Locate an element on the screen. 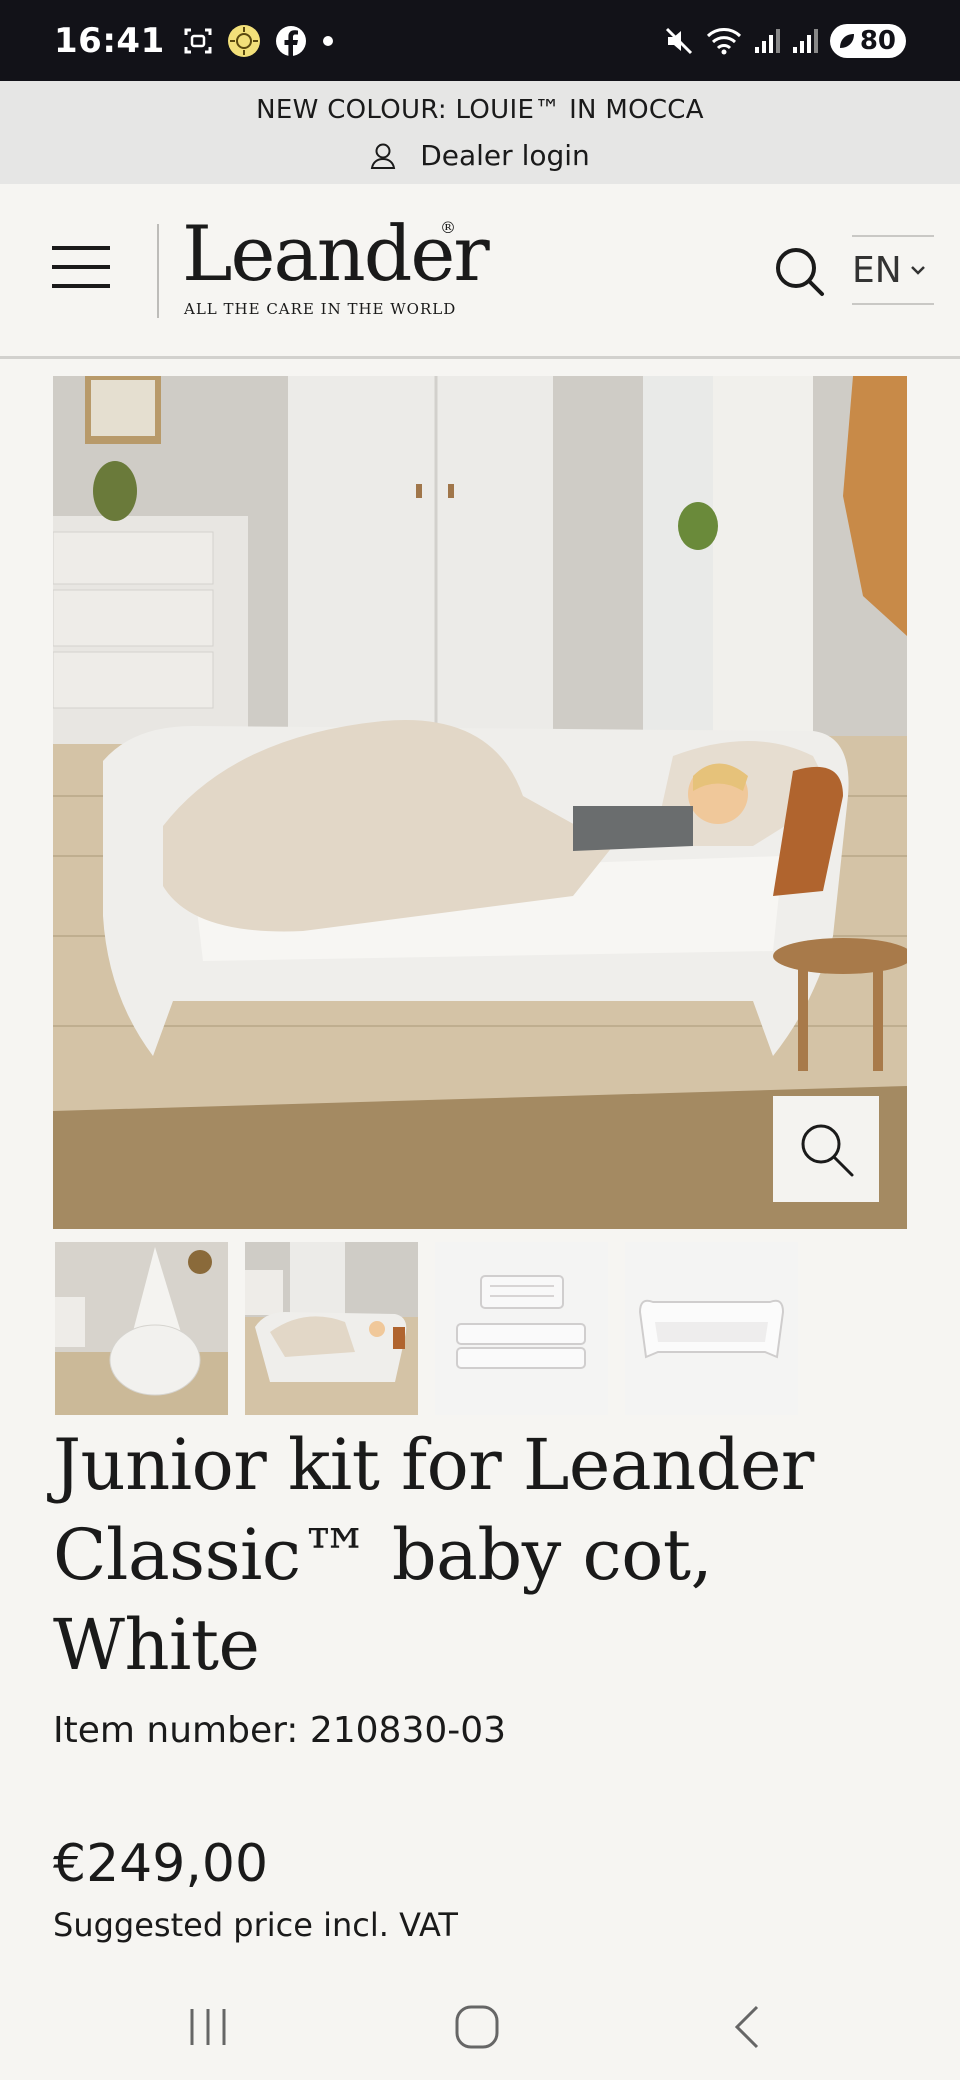  home-button is located at coordinates (477, 2027).